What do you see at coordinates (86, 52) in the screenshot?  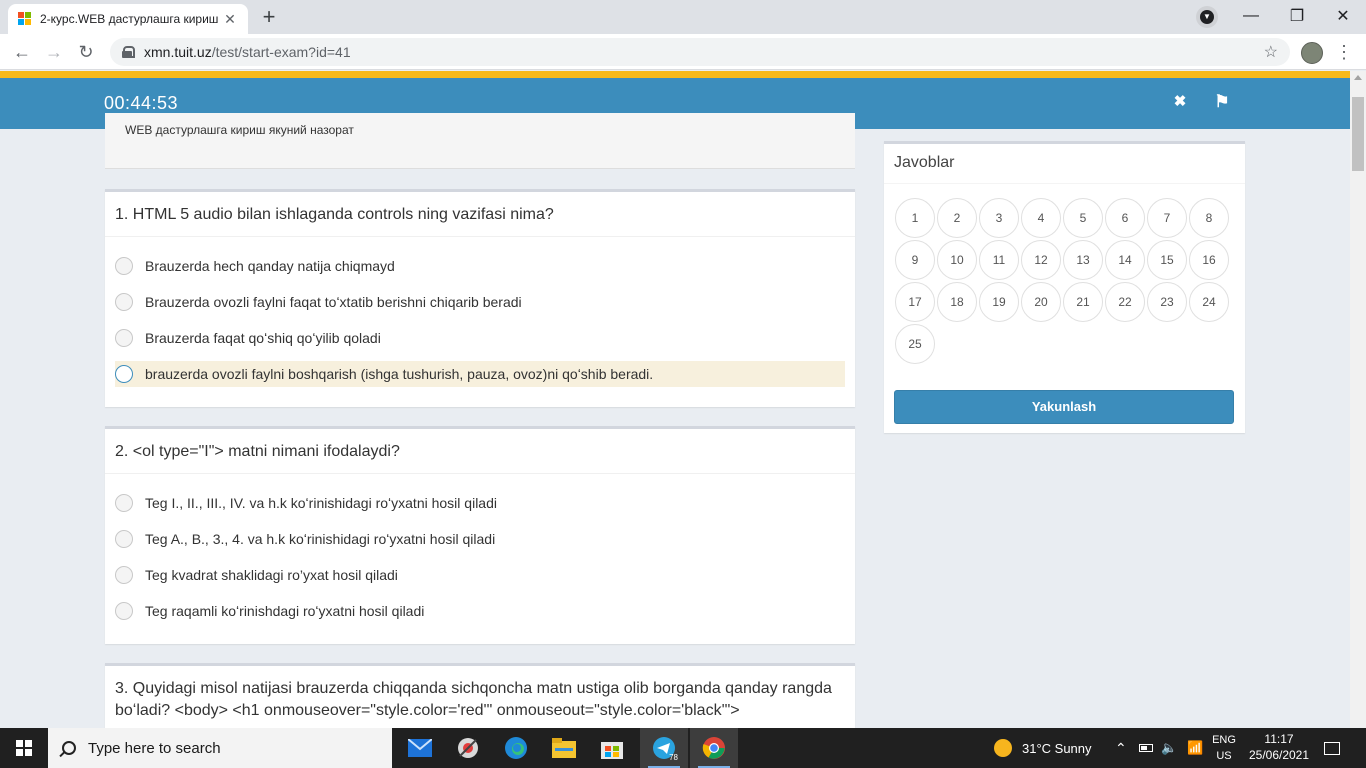 I see `reload-button: ↻` at bounding box center [86, 52].